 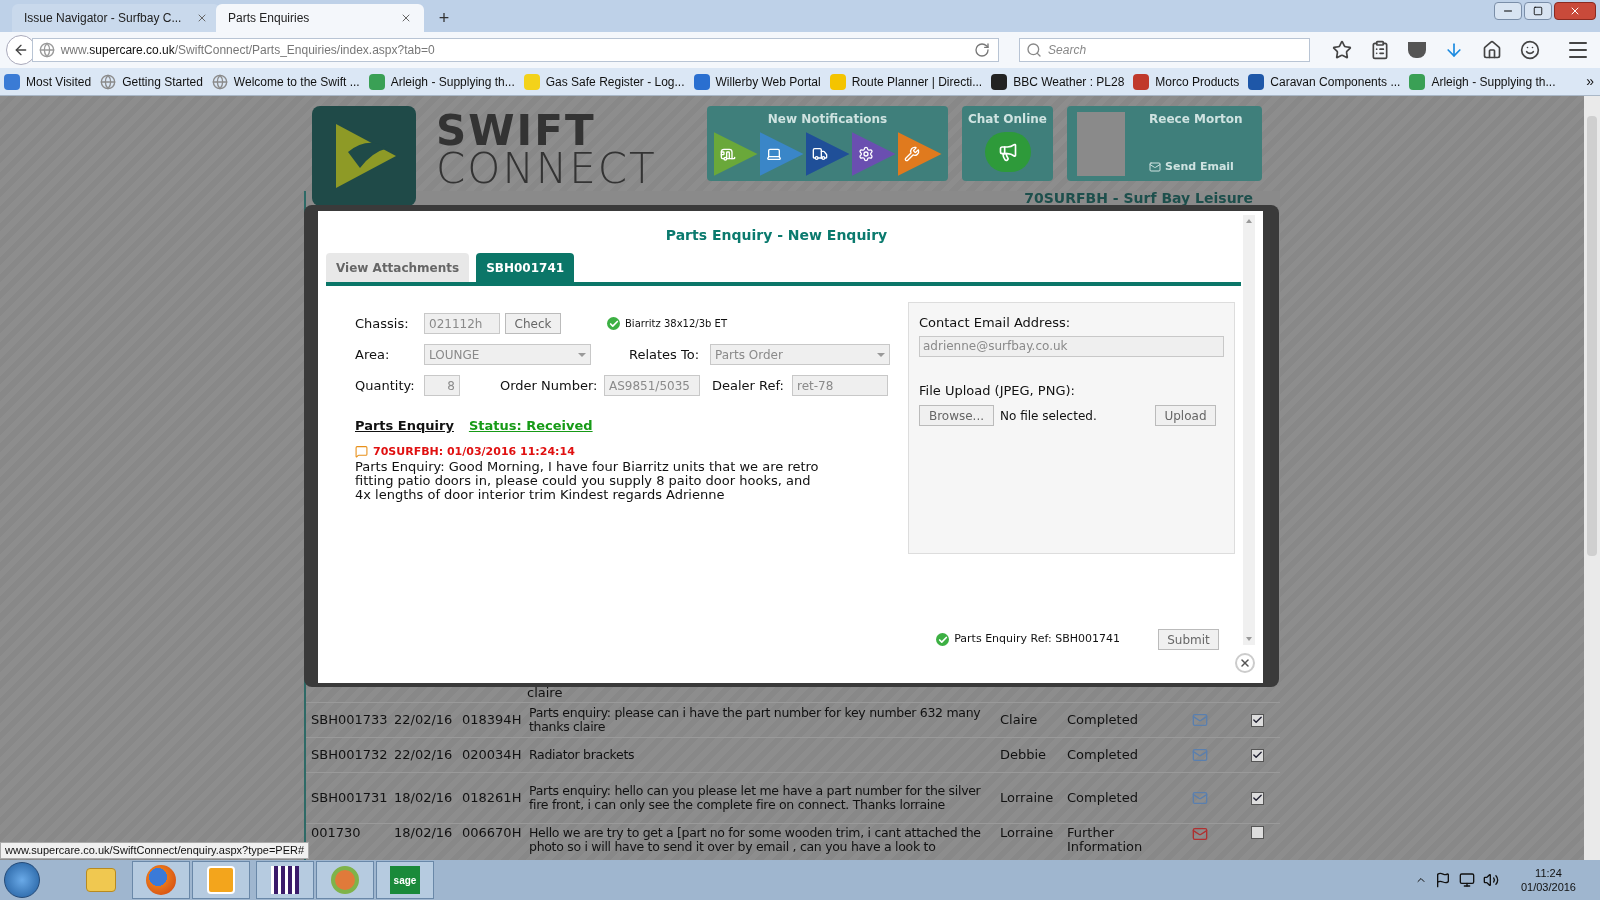 I want to click on bookmark-item: Willerby Web Portal, so click(x=757, y=81).